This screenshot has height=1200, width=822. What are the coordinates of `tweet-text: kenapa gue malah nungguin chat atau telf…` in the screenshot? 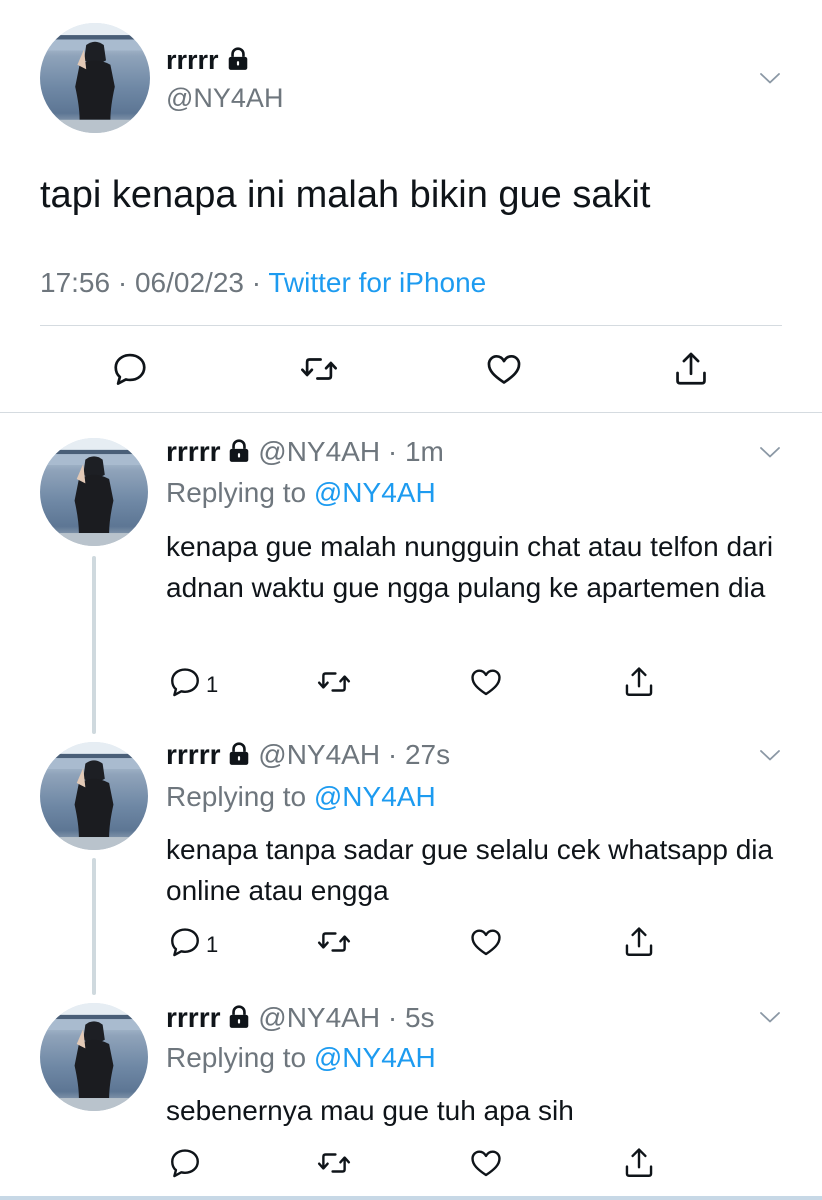 It's located at (470, 567).